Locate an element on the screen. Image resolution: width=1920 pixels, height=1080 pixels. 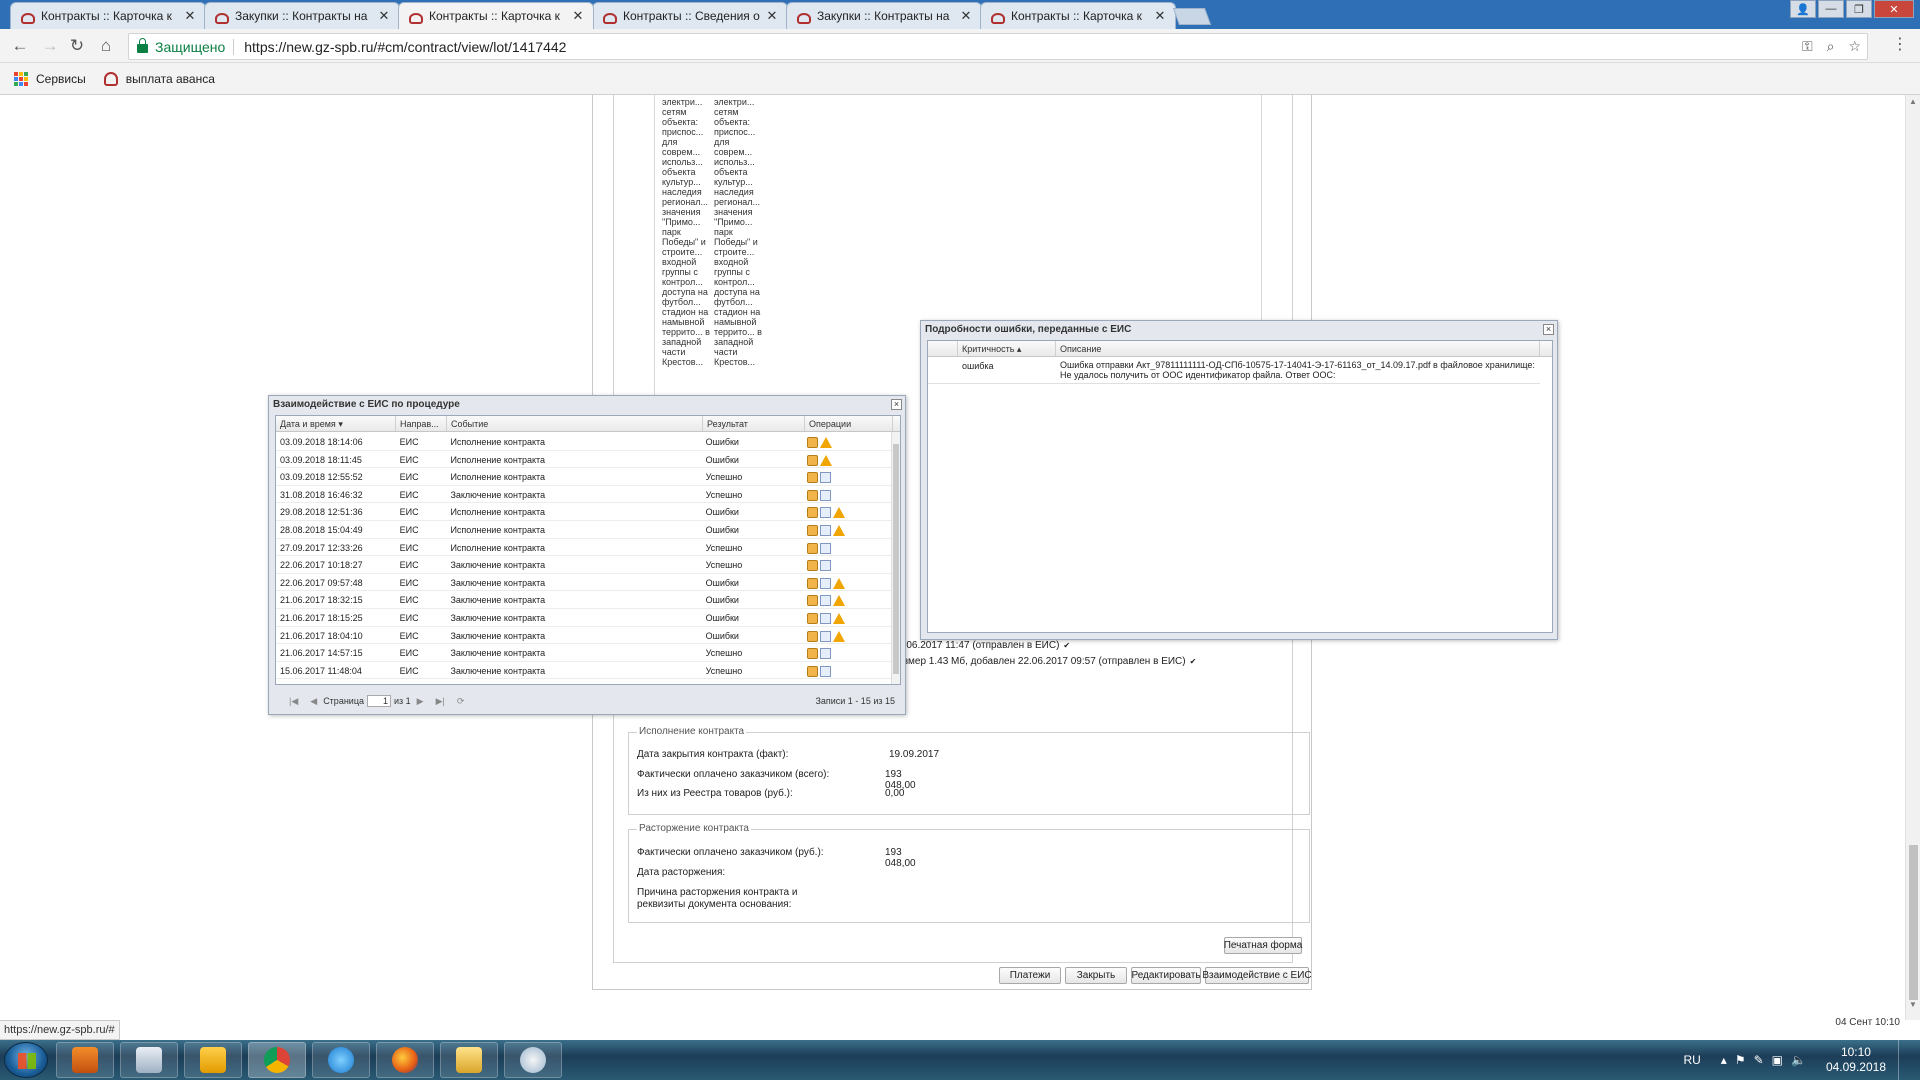
taskbar-firefox is located at coordinates (405, 1060).